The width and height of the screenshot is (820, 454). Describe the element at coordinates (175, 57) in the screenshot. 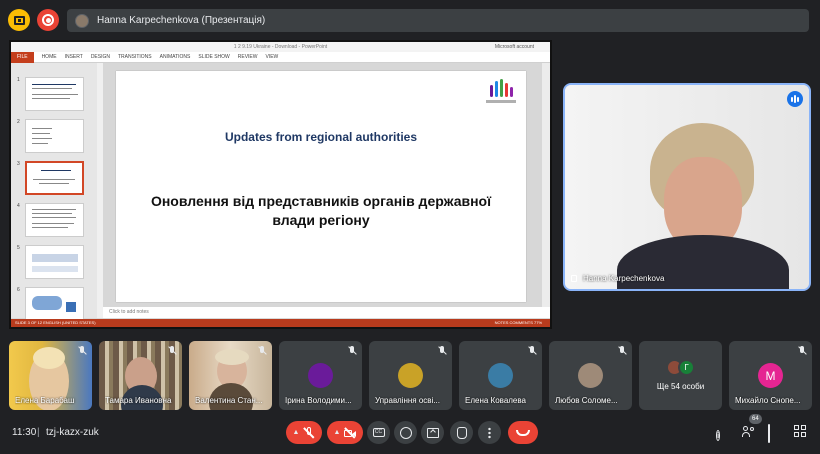

I see `ribbon-tab-animations: ANIMATIONS` at that location.